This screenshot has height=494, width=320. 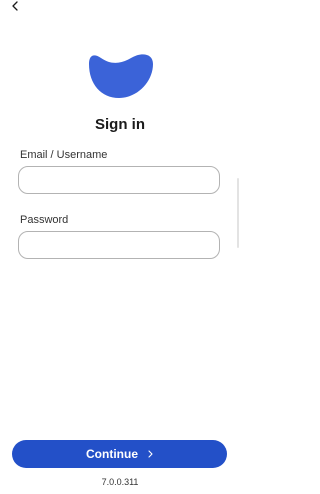 I want to click on chevron-left-icon, so click(x=15, y=6).